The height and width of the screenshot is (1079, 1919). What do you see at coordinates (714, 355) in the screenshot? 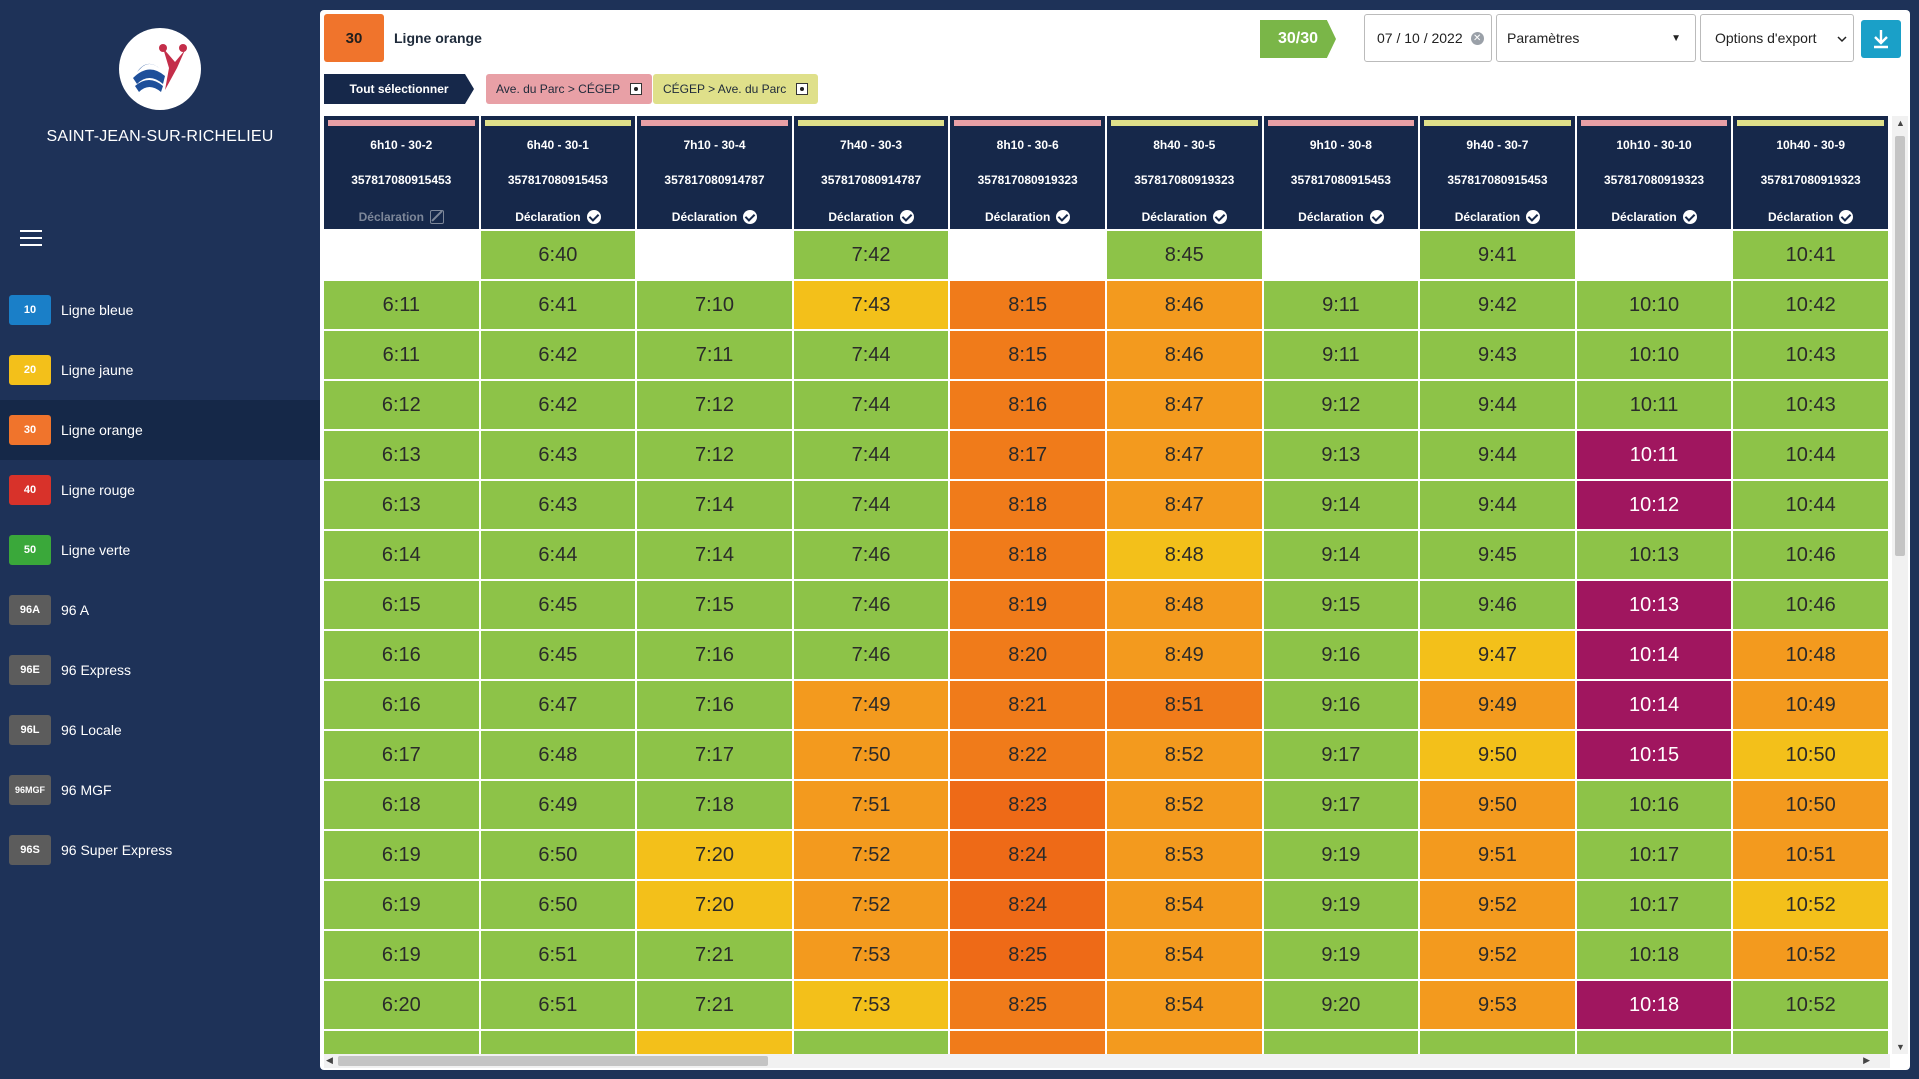
I see `time-cell: 7:11` at bounding box center [714, 355].